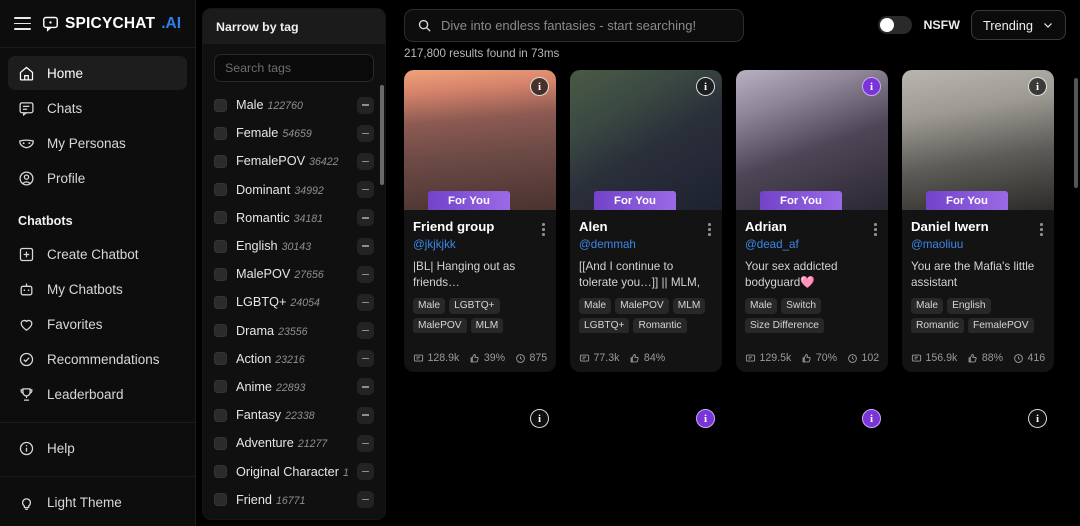 The image size is (1080, 526). What do you see at coordinates (97, 143) in the screenshot?
I see `sidebar-item-my-personas: My Personas` at bounding box center [97, 143].